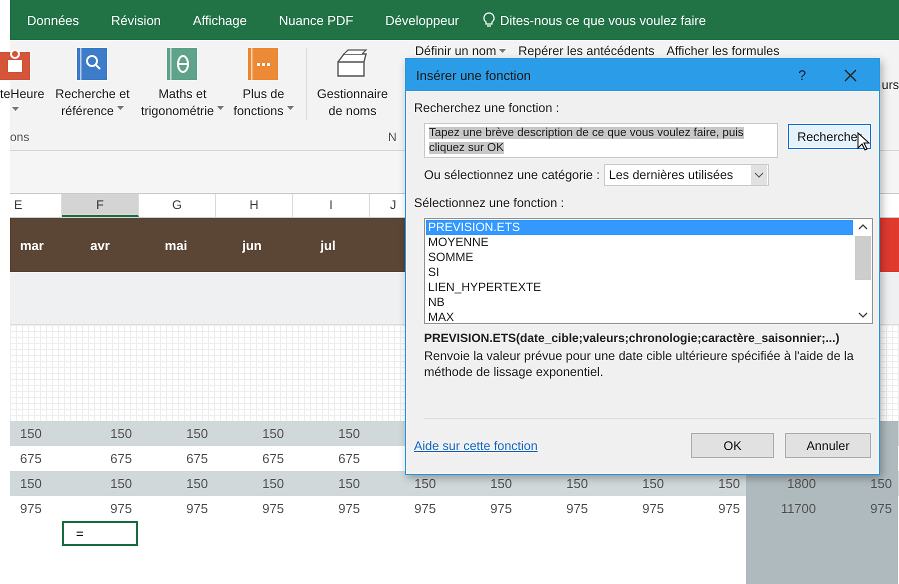 This screenshot has height=584, width=899. I want to click on search-label: Recherchez une fonction :, so click(487, 108).